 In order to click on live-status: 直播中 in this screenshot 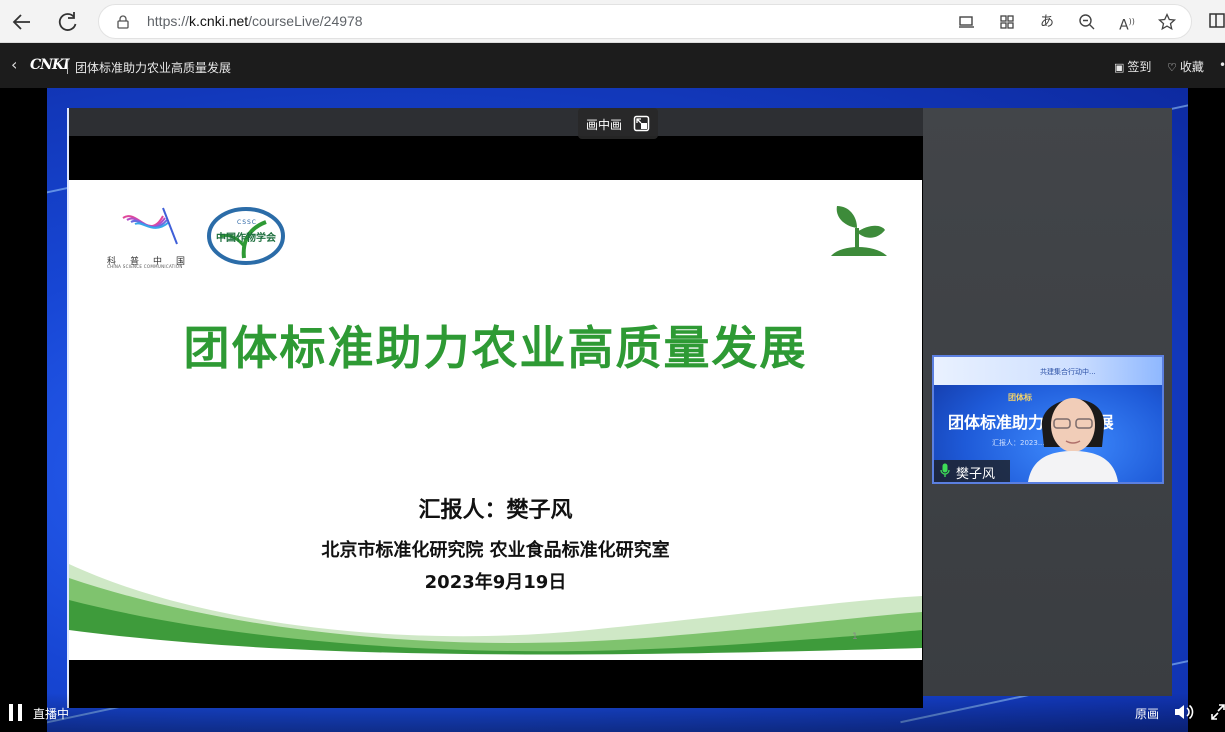, I will do `click(51, 714)`.